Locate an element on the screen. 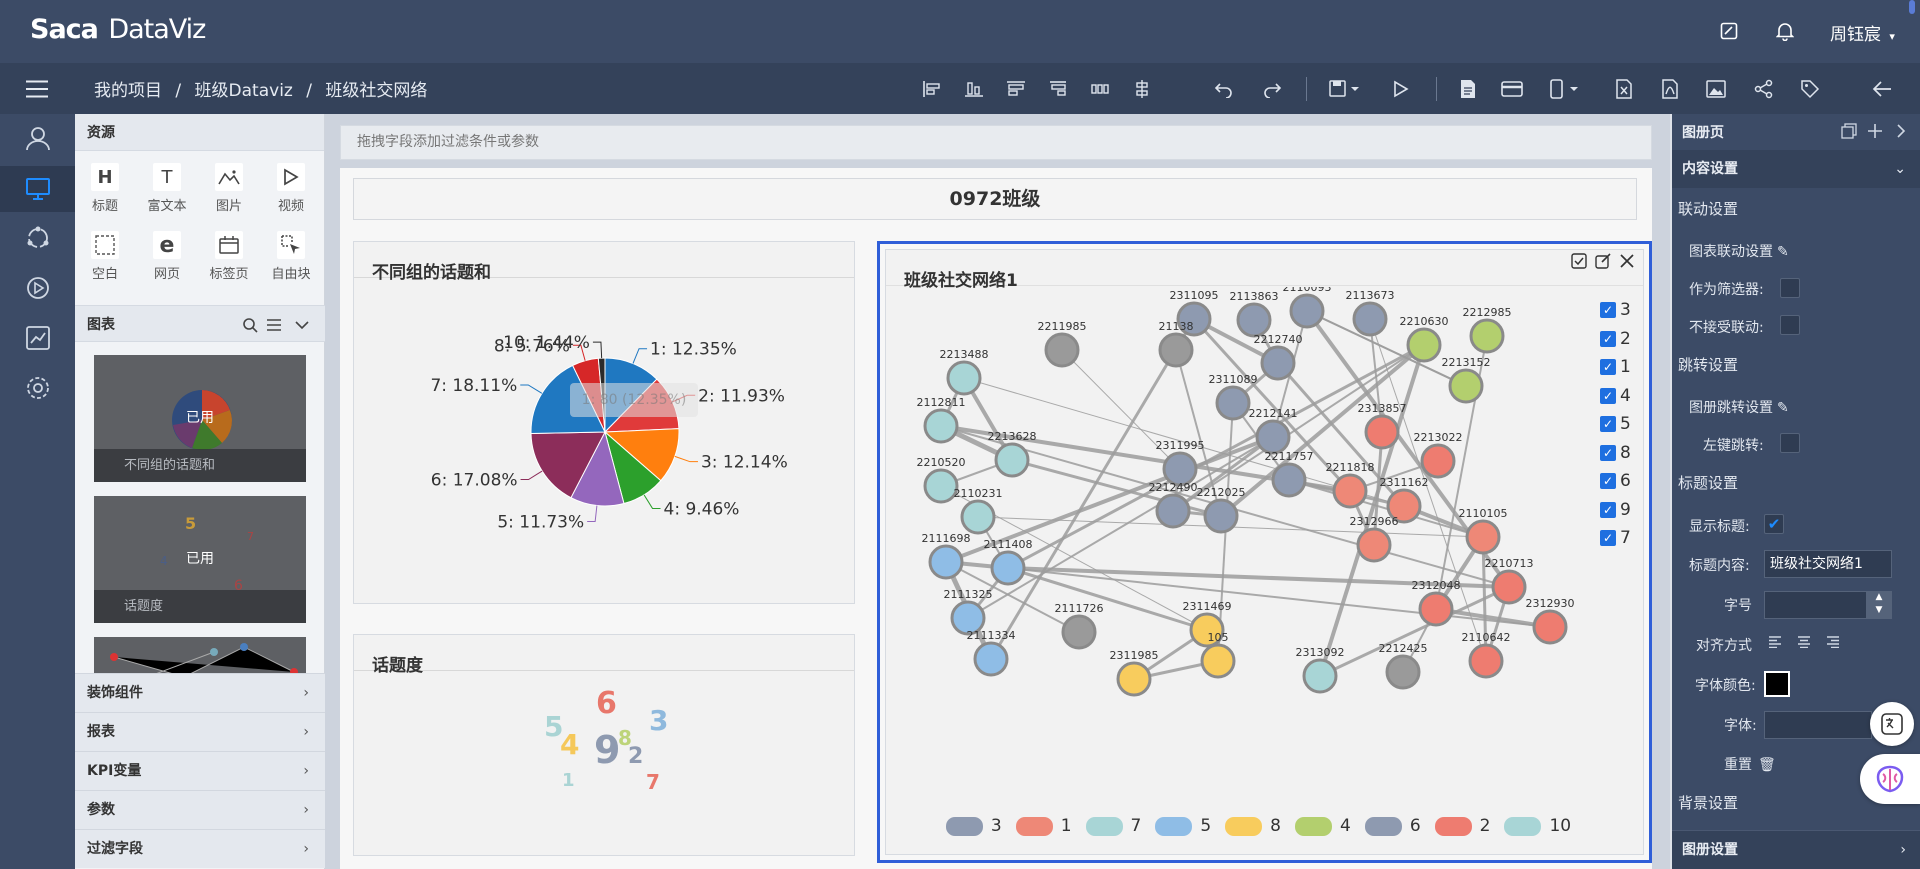 The height and width of the screenshot is (869, 1920). export-image-icon is located at coordinates (1716, 89).